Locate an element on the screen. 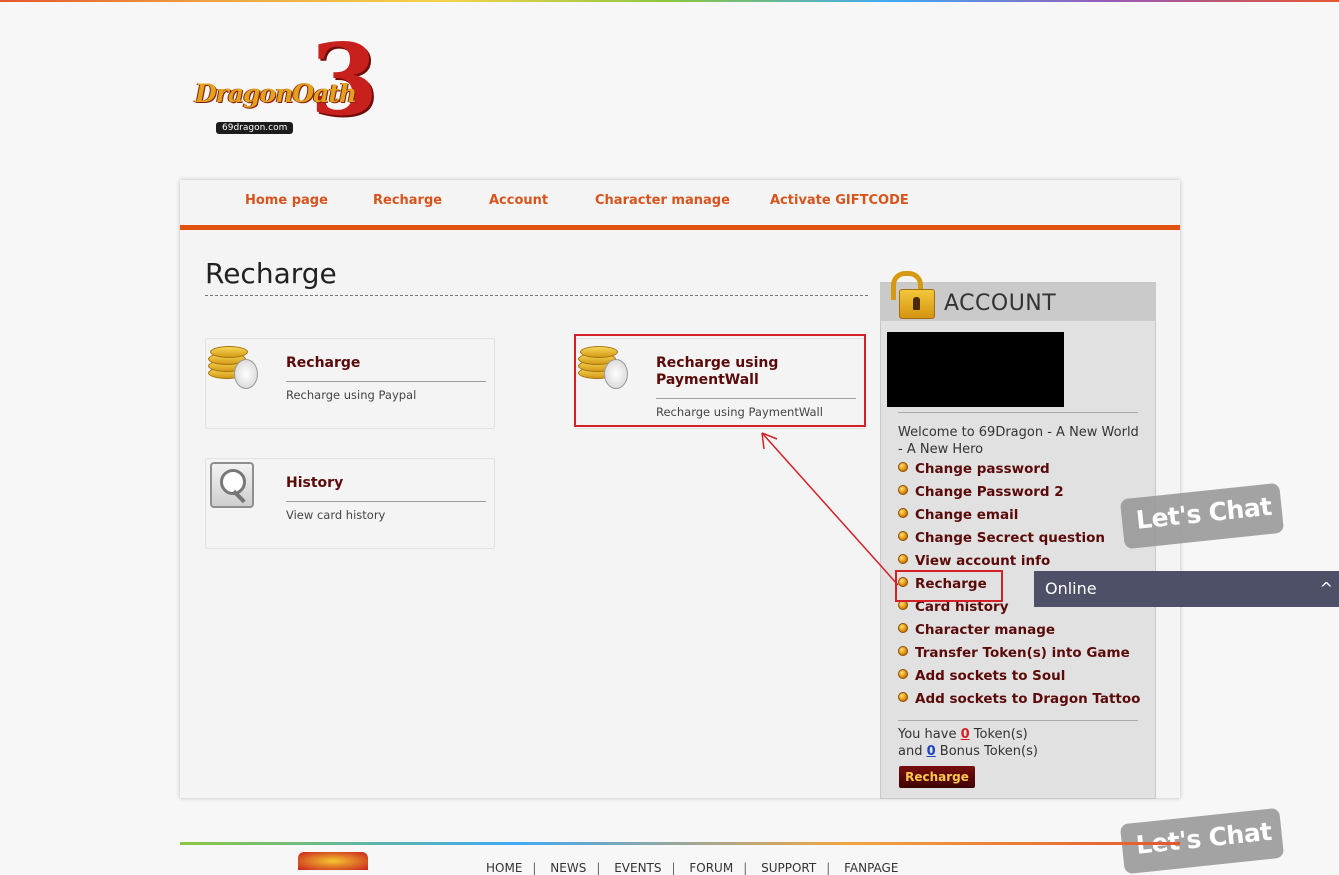  footer-support: SUPPORT is located at coordinates (788, 868).